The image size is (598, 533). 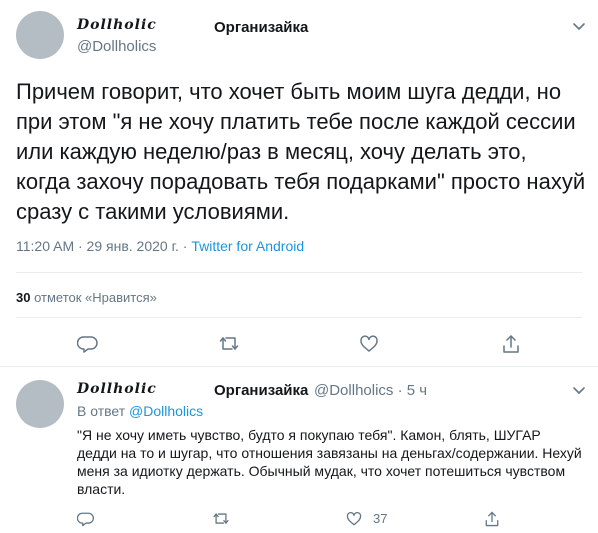 I want to click on reply-context: В ответ @Dollholics, so click(x=140, y=411).